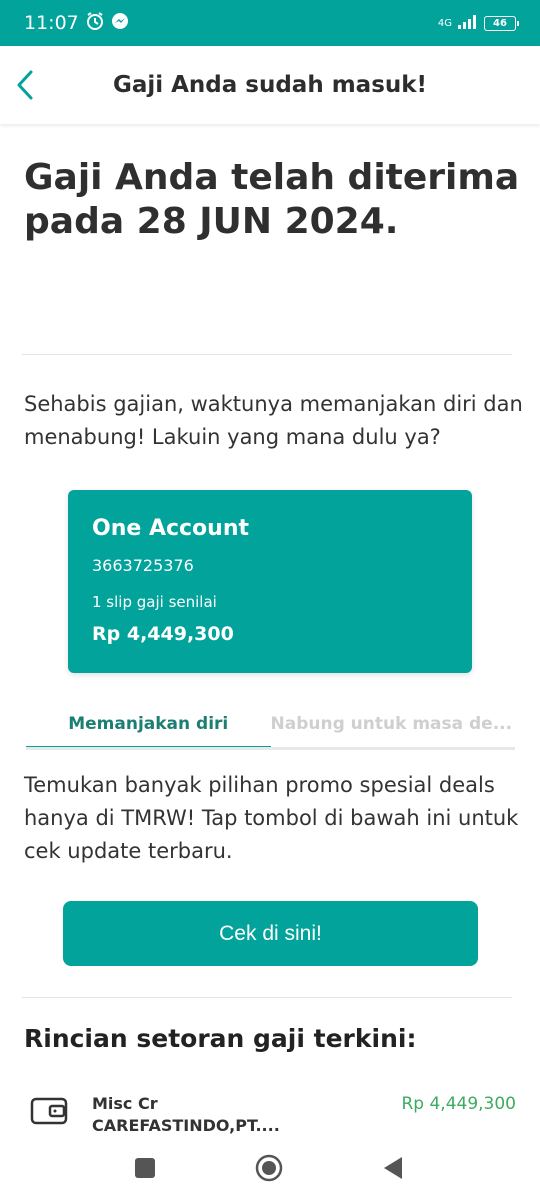 The width and height of the screenshot is (540, 1200). I want to click on tab-memanjakan-diri: Memanjakan diri, so click(148, 723).